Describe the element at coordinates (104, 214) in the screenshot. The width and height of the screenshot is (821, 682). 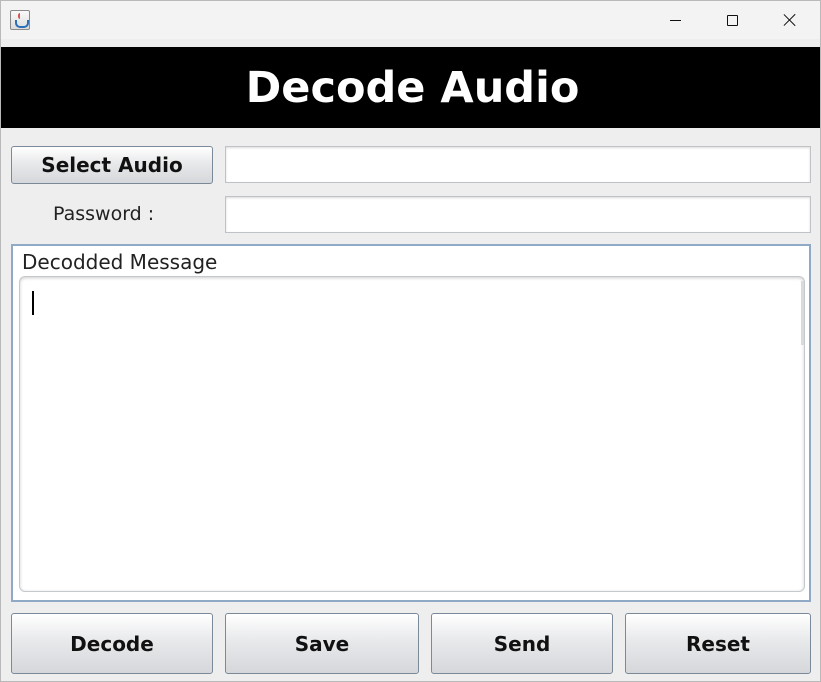
I see `password-label: Password :` at that location.